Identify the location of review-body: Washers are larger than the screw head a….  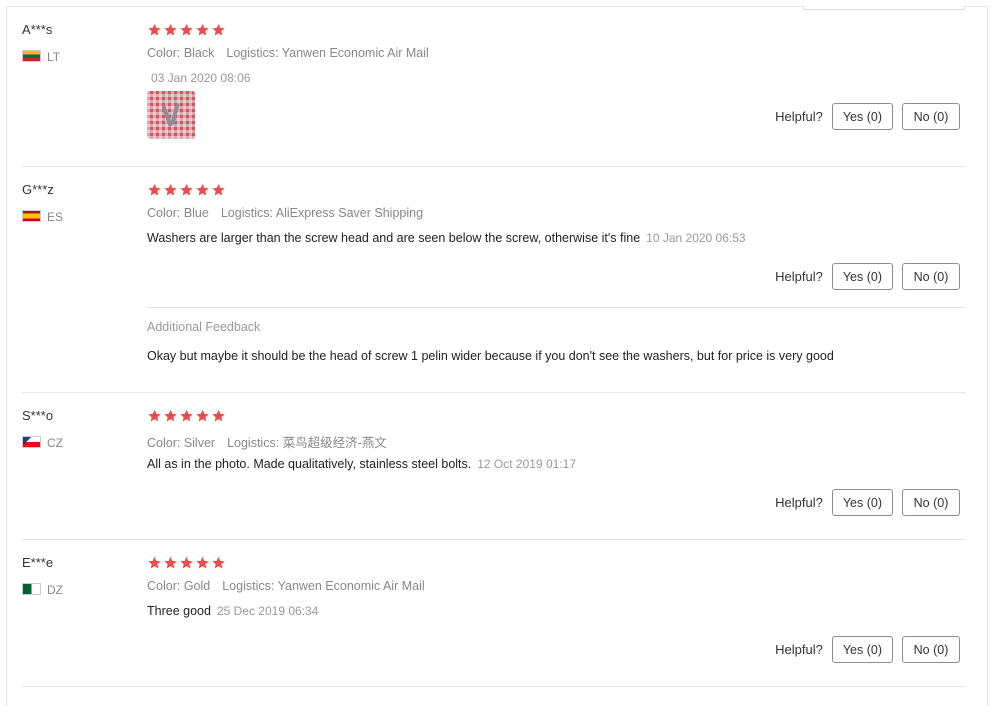
(394, 238).